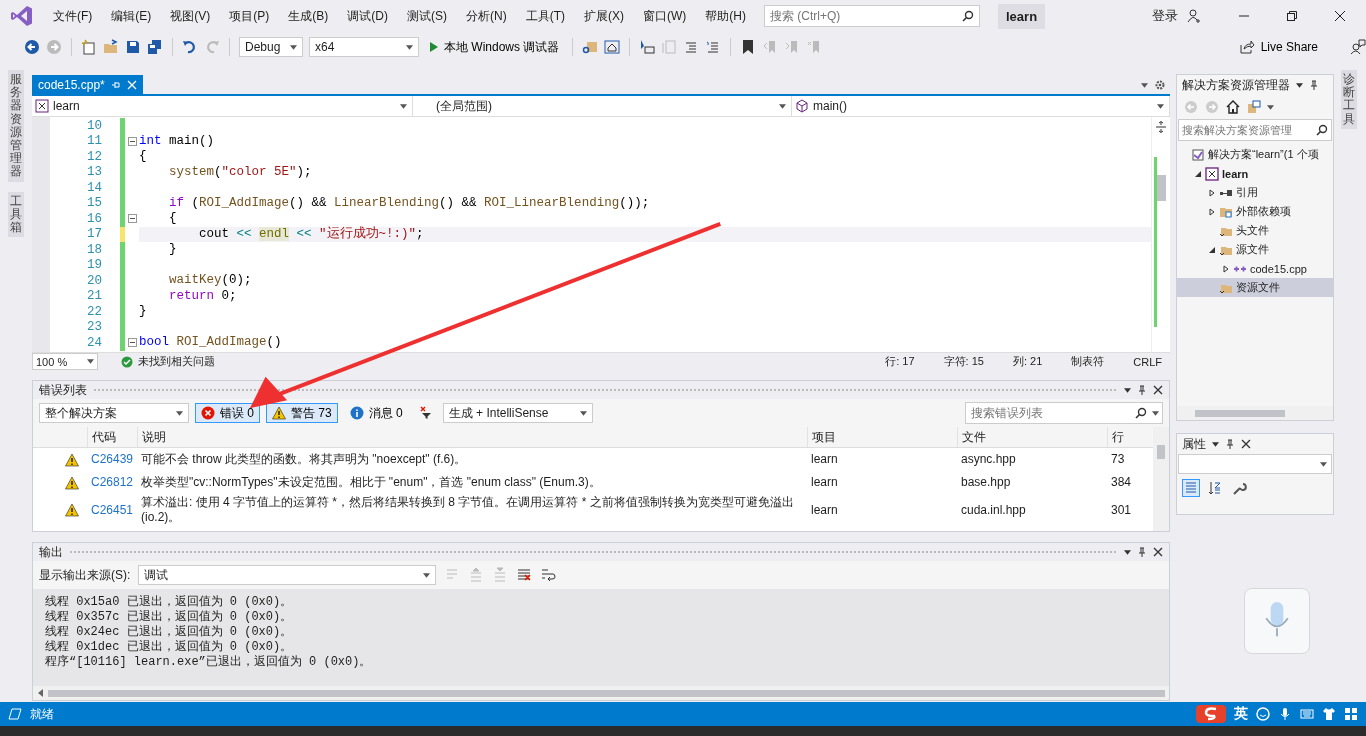 The image size is (1366, 736). Describe the element at coordinates (1292, 16) in the screenshot. I see `restore-icon` at that location.